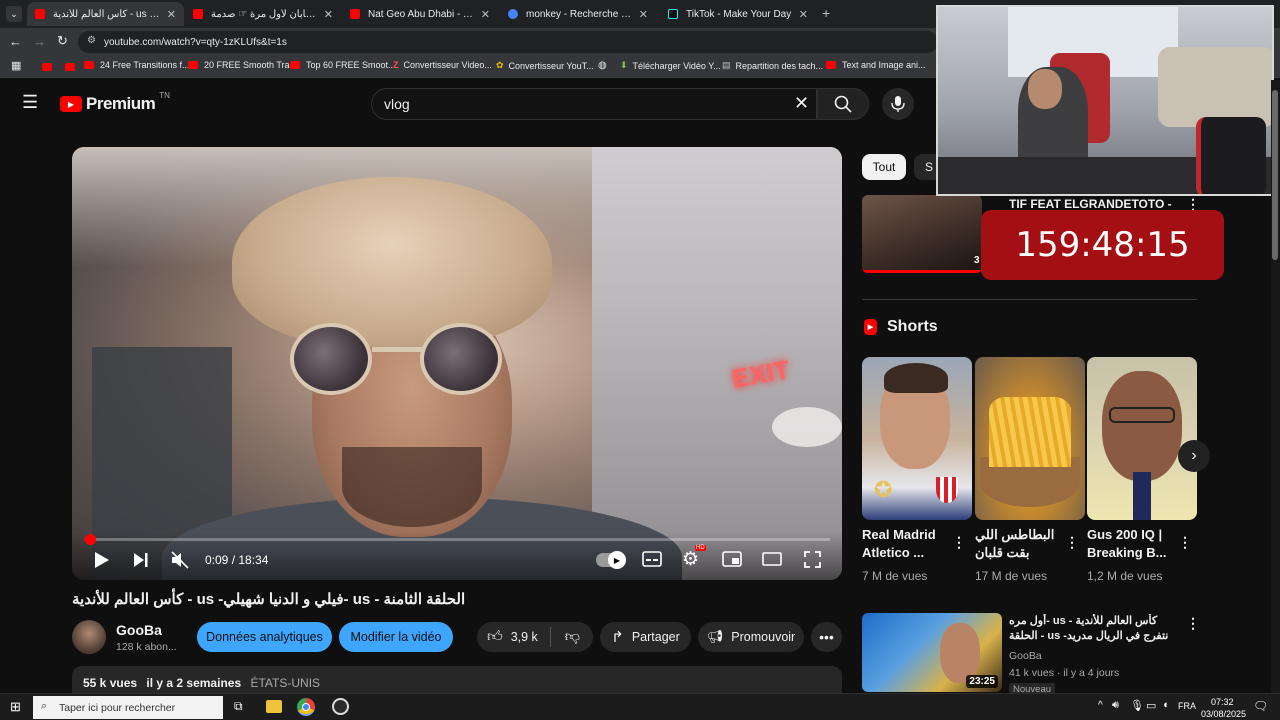 This screenshot has height=720, width=1280. What do you see at coordinates (1151, 705) in the screenshot?
I see `network-icon: ▭` at bounding box center [1151, 705].